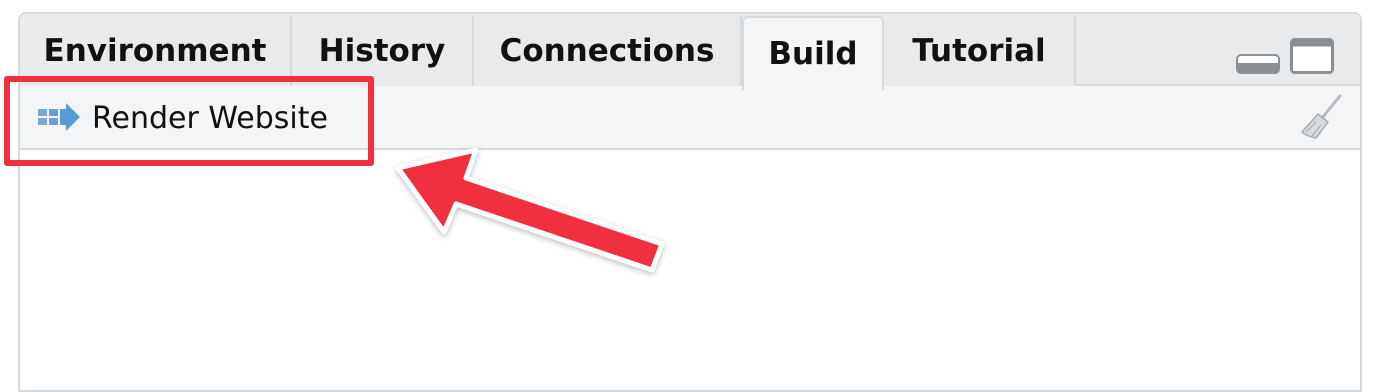 Image resolution: width=1380 pixels, height=392 pixels. What do you see at coordinates (530, 210) in the screenshot?
I see `annotation-arrow-icon` at bounding box center [530, 210].